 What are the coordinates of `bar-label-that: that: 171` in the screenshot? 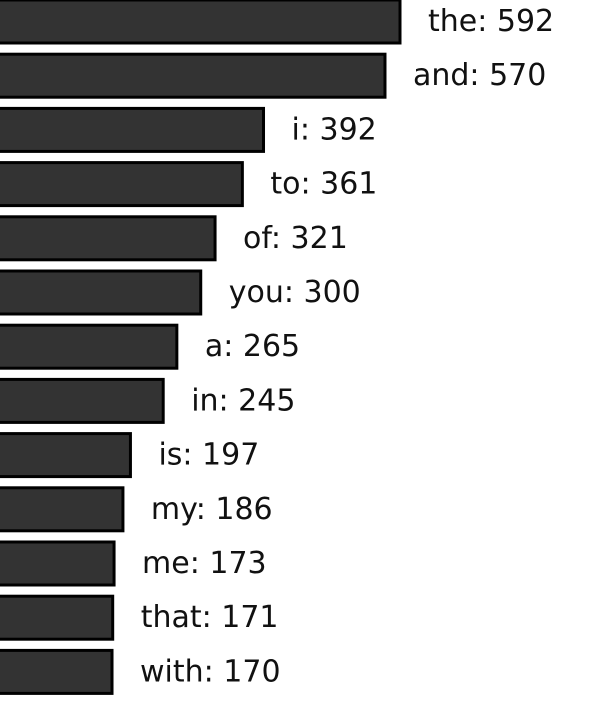 It's located at (210, 617).